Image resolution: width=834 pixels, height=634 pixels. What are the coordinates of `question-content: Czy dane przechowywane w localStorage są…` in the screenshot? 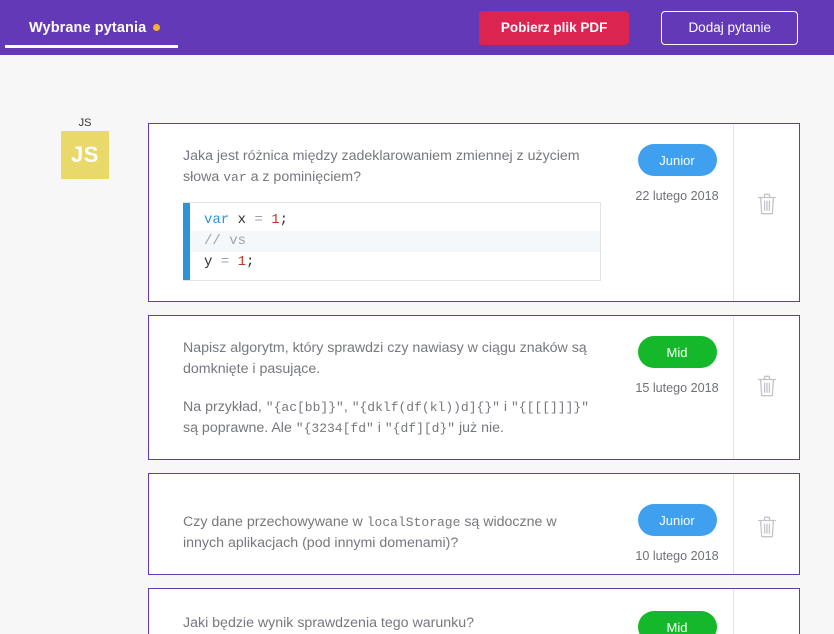 It's located at (385, 524).